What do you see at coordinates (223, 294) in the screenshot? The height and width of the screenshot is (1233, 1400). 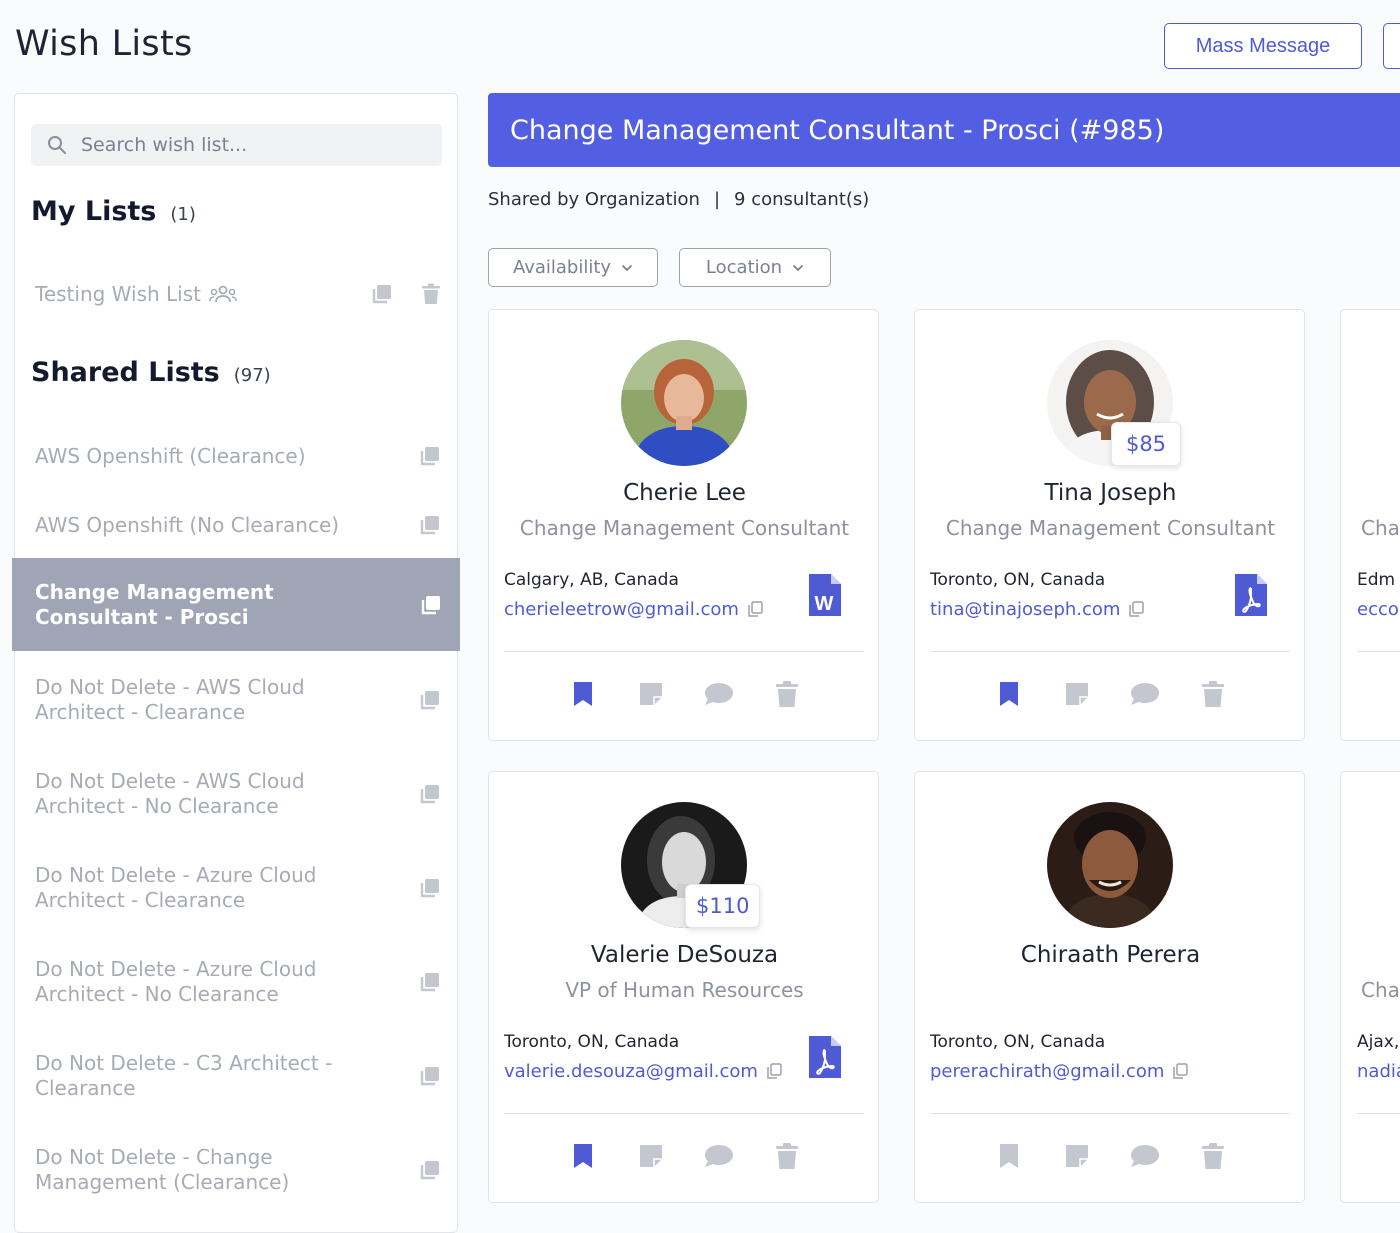 I see `group-icon` at bounding box center [223, 294].